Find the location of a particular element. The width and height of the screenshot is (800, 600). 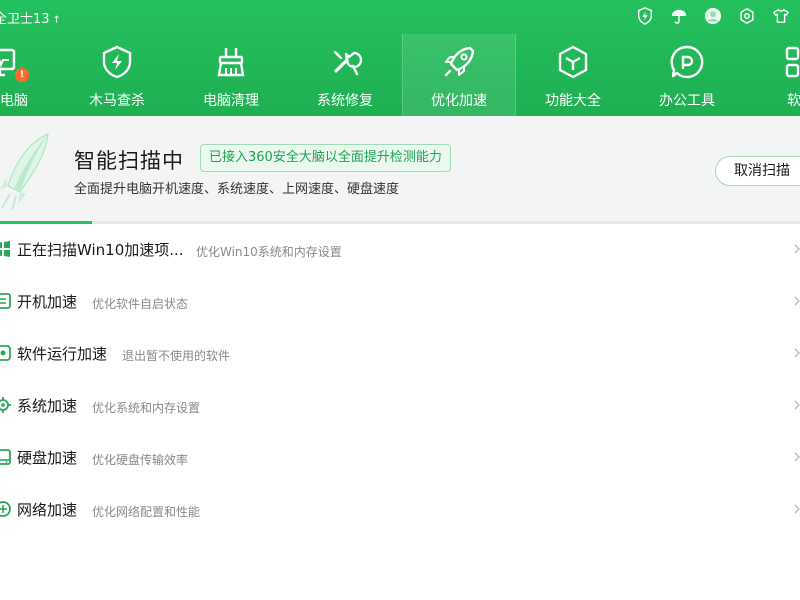

wrench-icon is located at coordinates (345, 62).